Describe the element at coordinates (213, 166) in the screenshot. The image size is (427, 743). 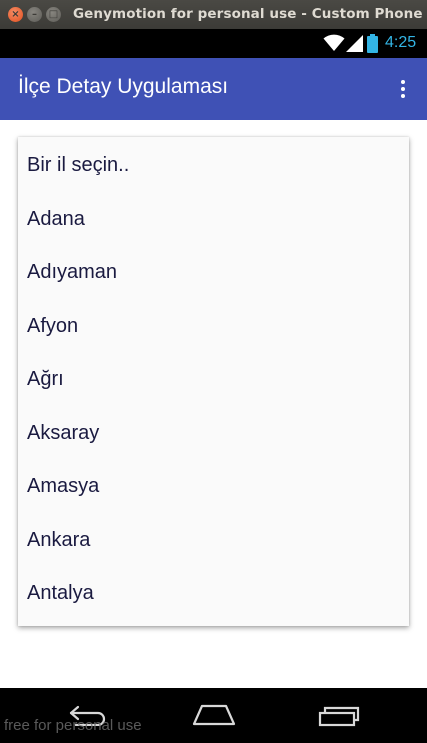
I see `dropdown-item-placeholder: Bir il seçin..` at that location.